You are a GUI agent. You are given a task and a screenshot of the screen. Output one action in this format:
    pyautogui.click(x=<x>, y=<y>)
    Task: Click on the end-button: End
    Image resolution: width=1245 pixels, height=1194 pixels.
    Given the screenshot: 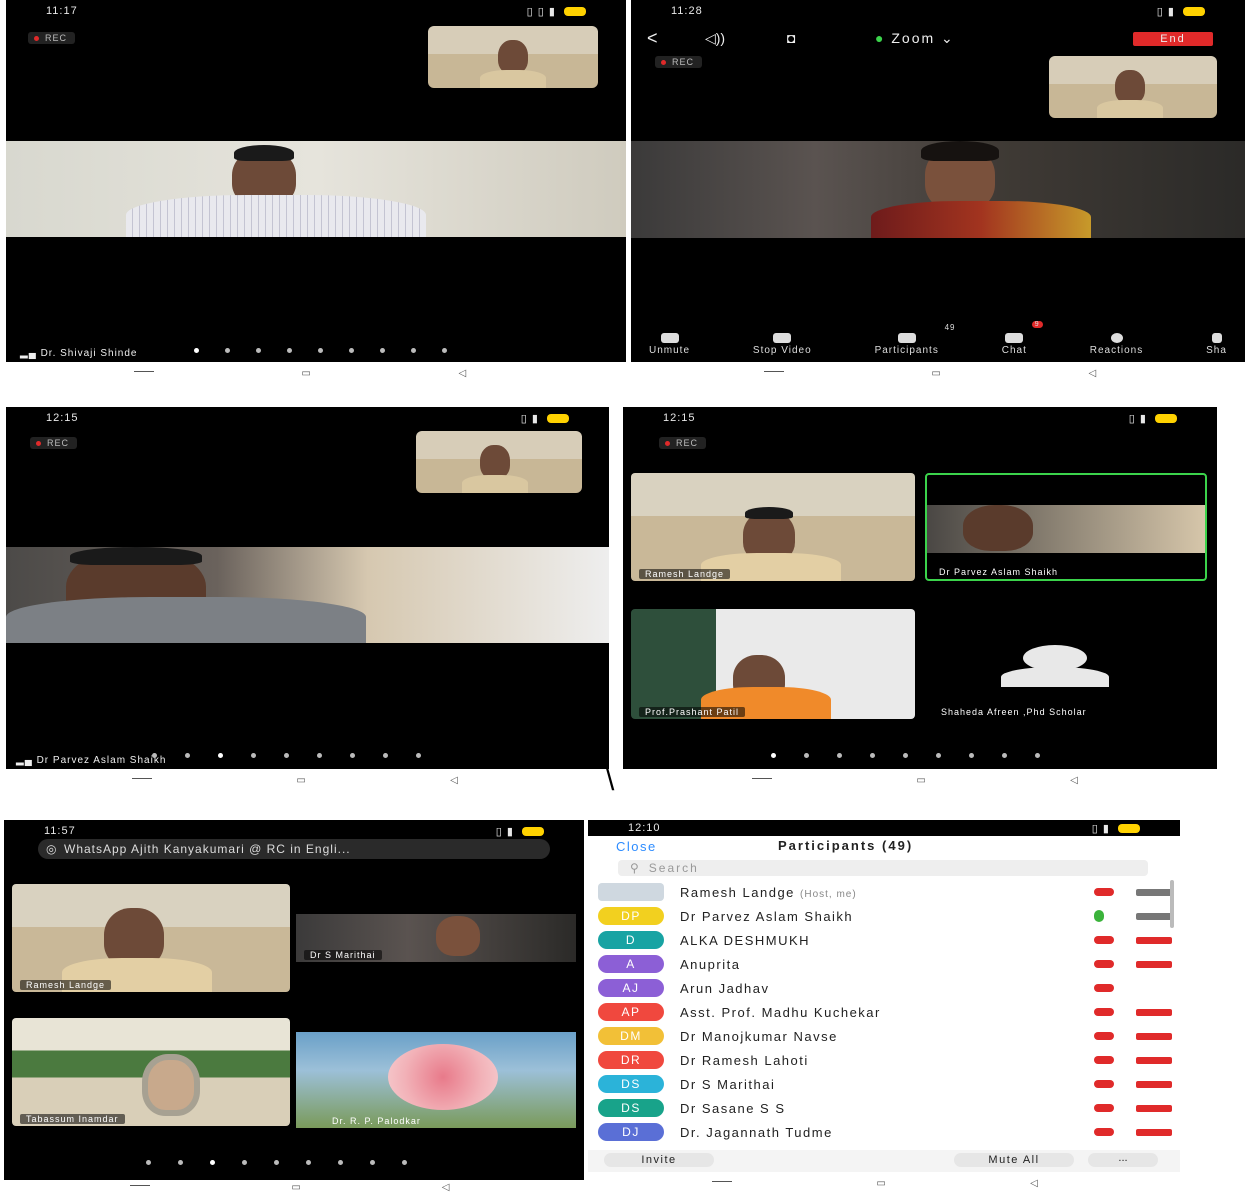 What is the action you would take?
    pyautogui.click(x=1173, y=39)
    